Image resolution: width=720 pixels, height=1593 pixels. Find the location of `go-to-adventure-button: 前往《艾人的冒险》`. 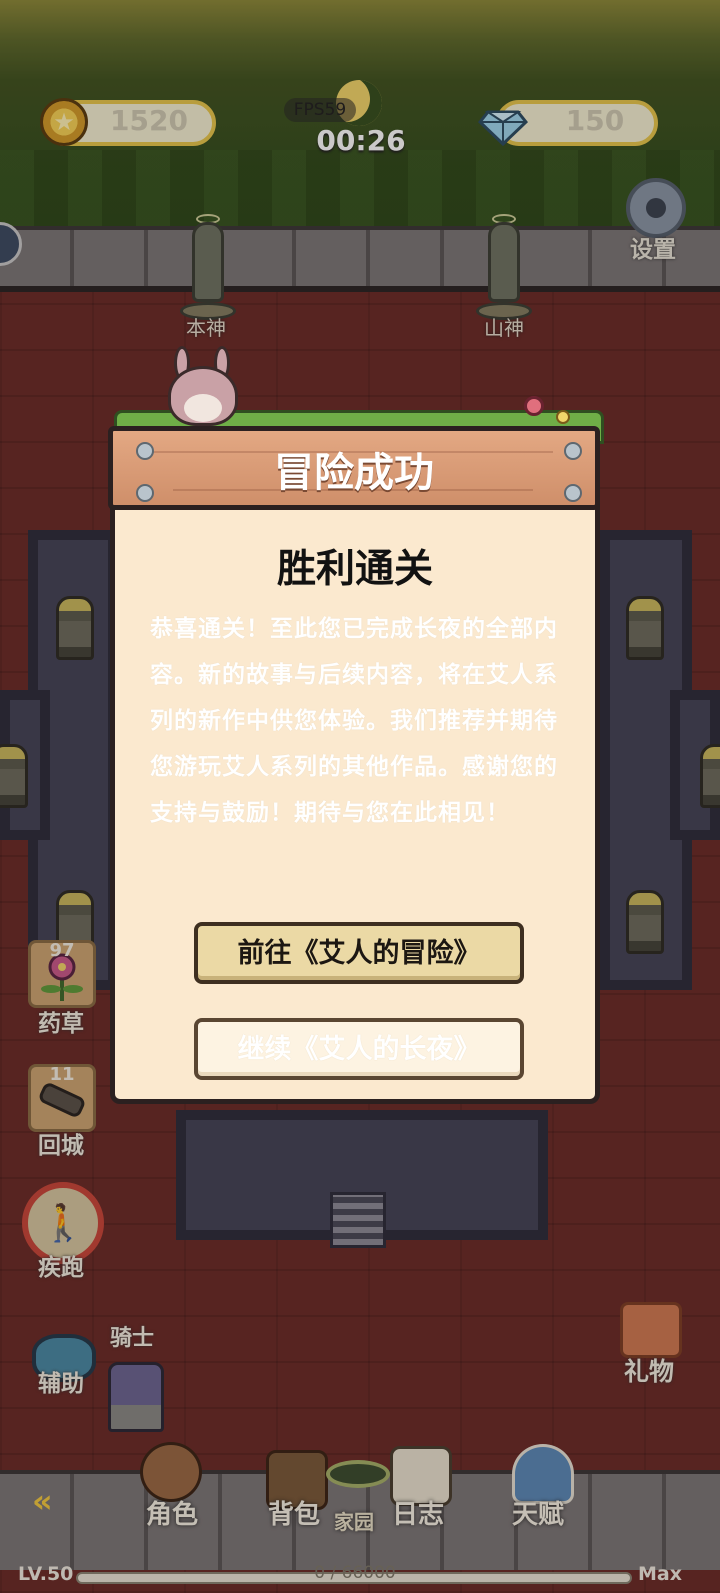

go-to-adventure-button: 前往《艾人的冒险》 is located at coordinates (359, 953).